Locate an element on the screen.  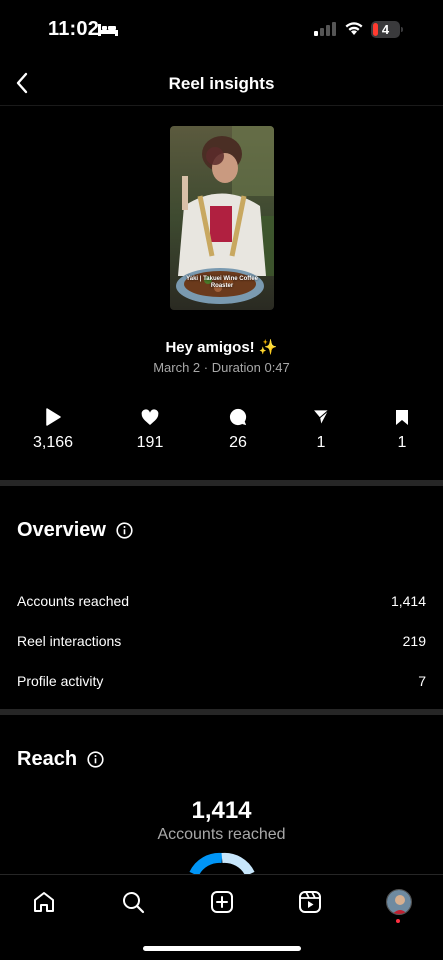
shares-count: 1 is located at coordinates (321, 442).